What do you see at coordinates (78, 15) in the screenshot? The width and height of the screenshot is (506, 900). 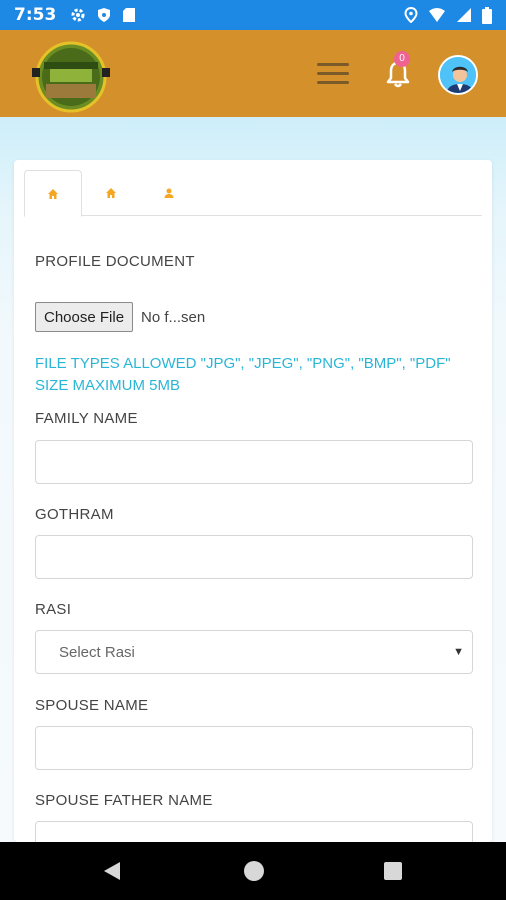 I see `settings-icon` at bounding box center [78, 15].